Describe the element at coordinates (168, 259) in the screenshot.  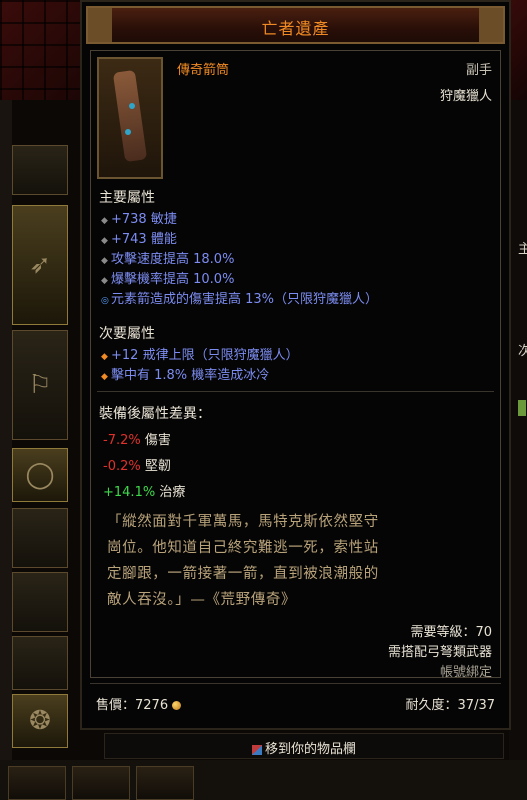
I see `primary-stat: ◆ 攻擊速度提高 18.0%` at that location.